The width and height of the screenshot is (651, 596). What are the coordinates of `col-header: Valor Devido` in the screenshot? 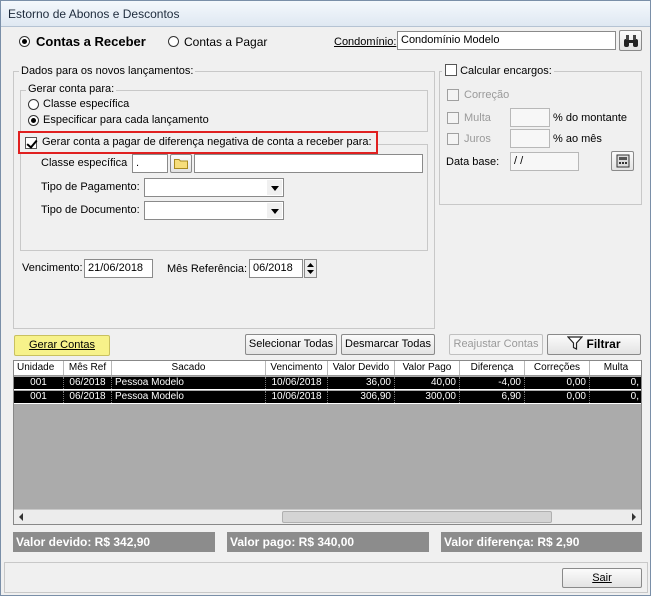 It's located at (361, 368).